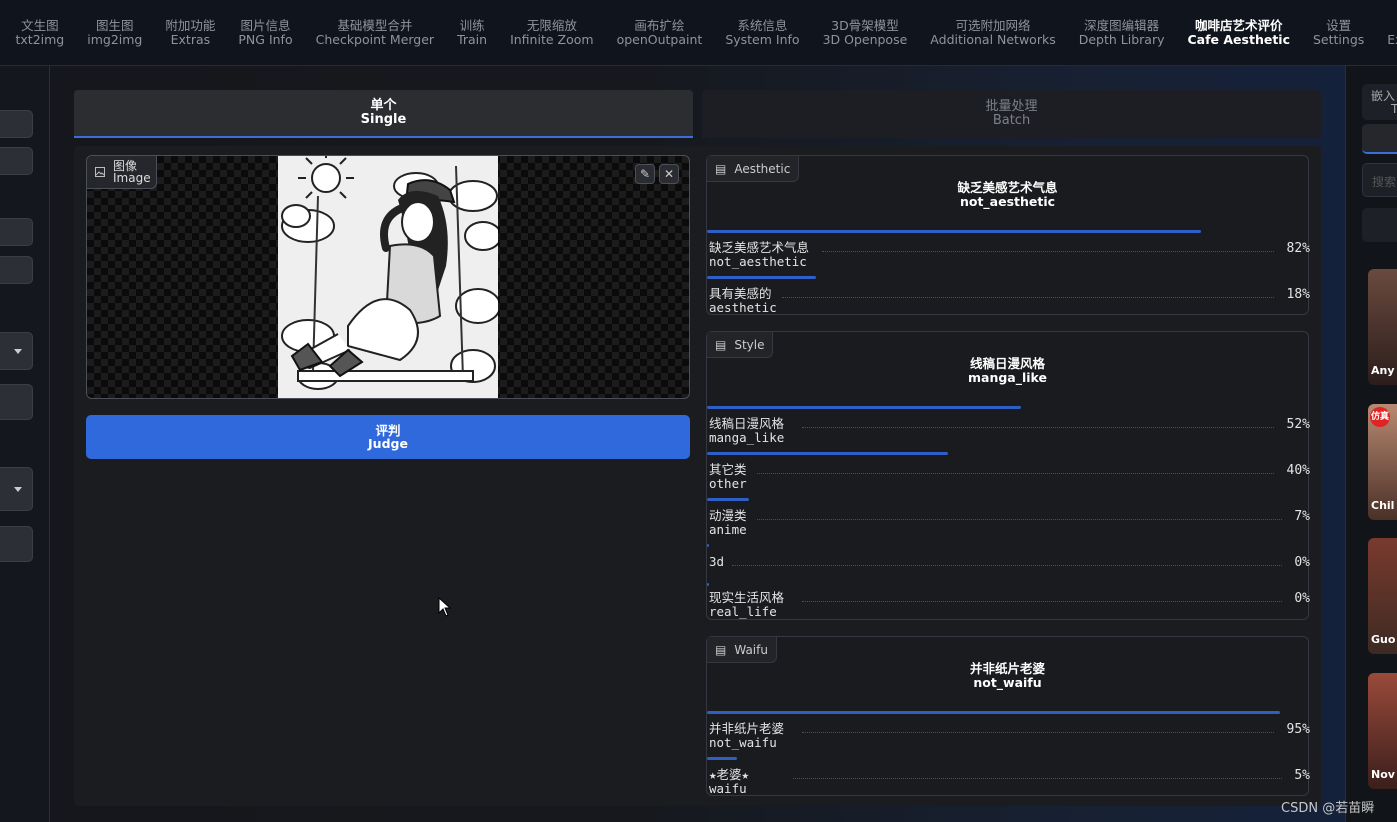 This screenshot has width=1397, height=822. Describe the element at coordinates (40, 39) in the screenshot. I see `nav-tab-label-en: txt2img` at that location.